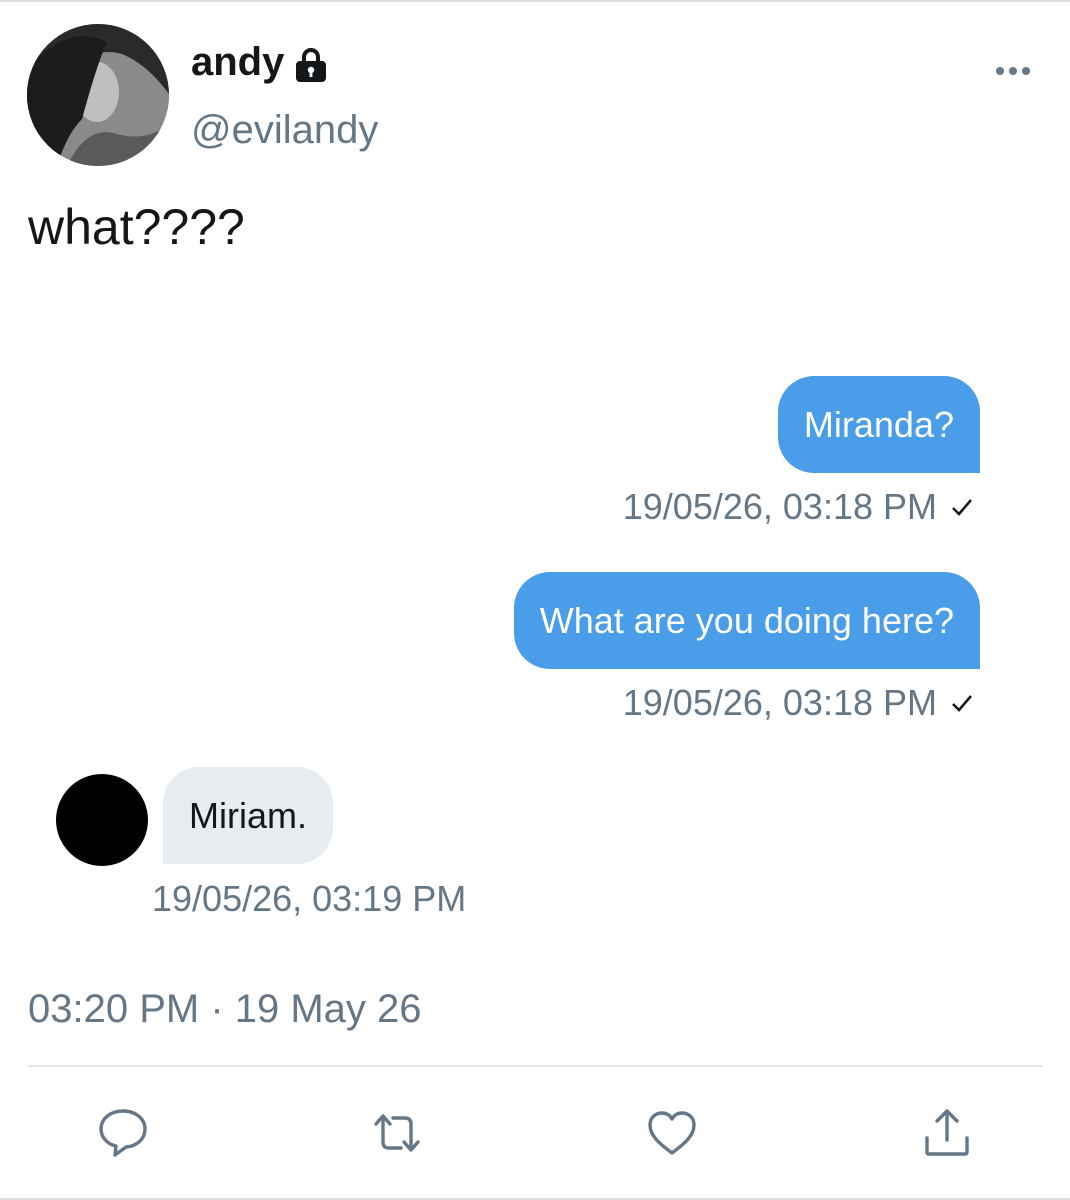 The image size is (1070, 1200). I want to click on avatar-photo, so click(98, 95).